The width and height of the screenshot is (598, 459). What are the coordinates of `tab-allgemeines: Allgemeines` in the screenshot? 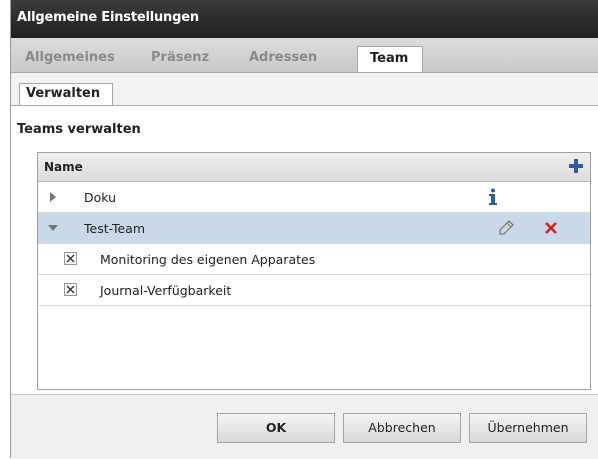 It's located at (70, 57).